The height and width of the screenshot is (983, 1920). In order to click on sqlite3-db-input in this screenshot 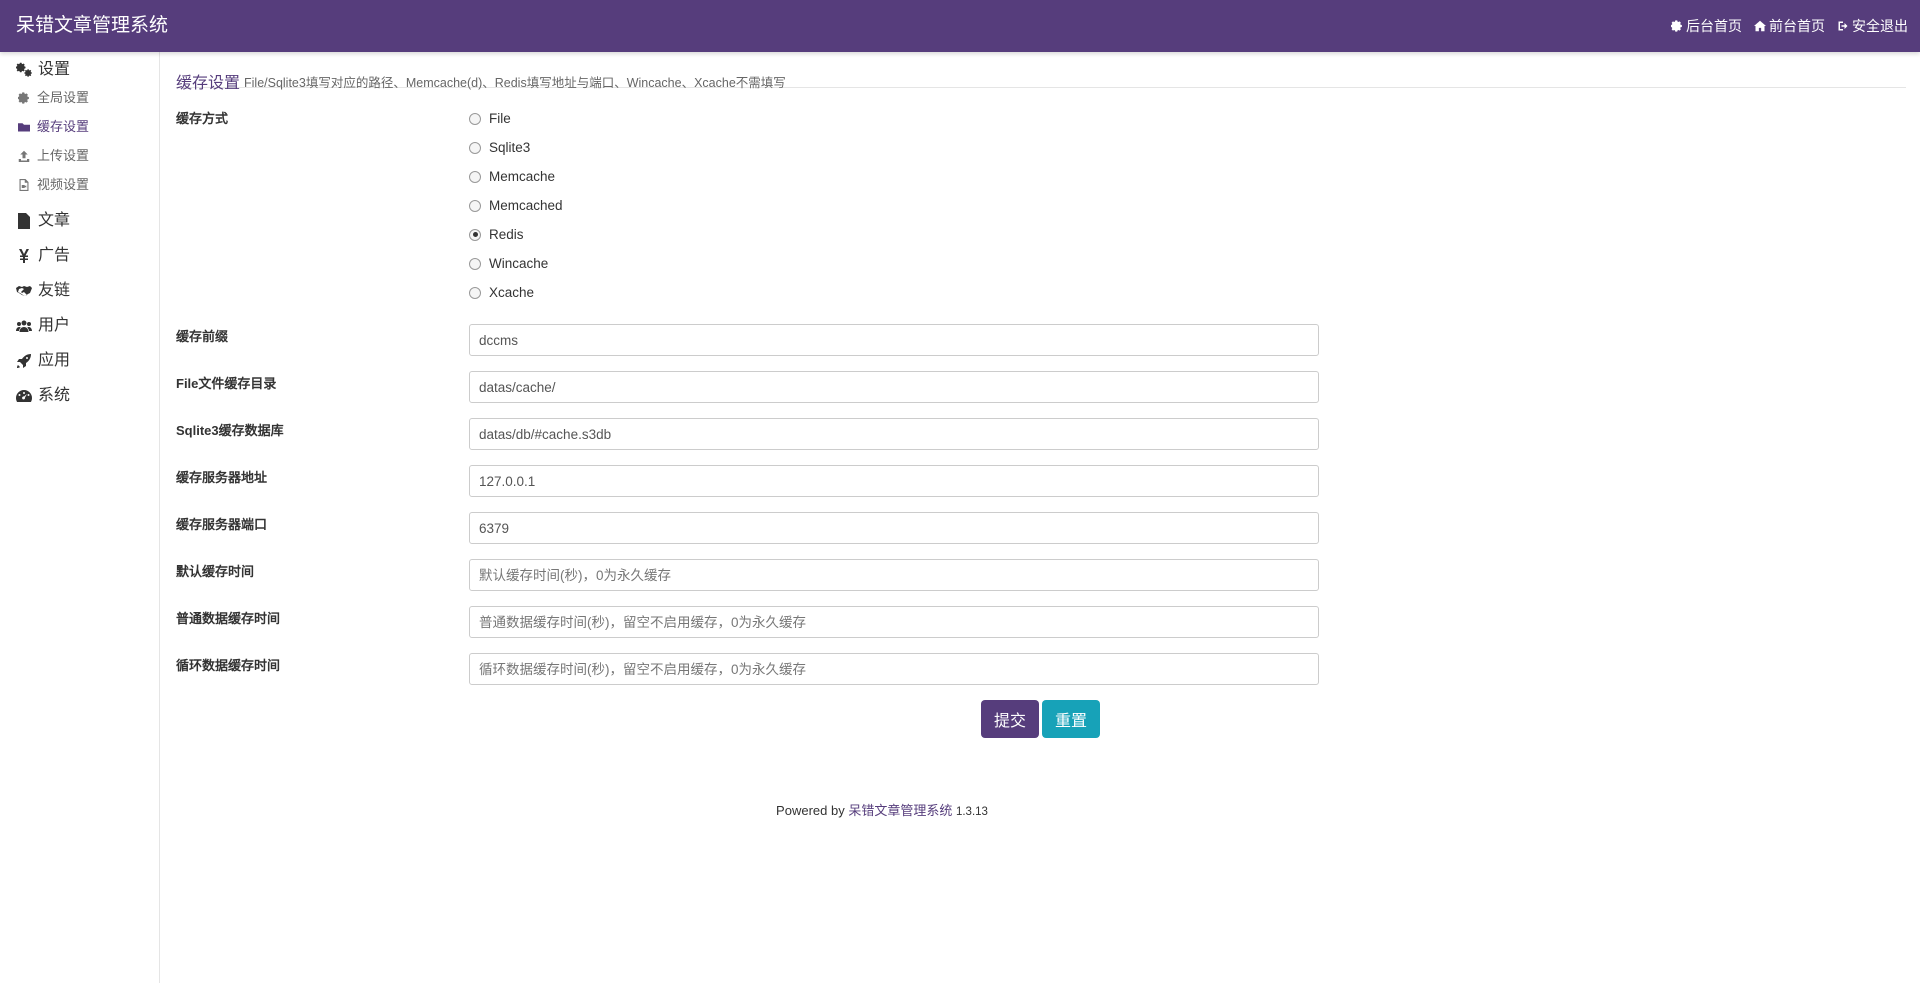, I will do `click(894, 434)`.